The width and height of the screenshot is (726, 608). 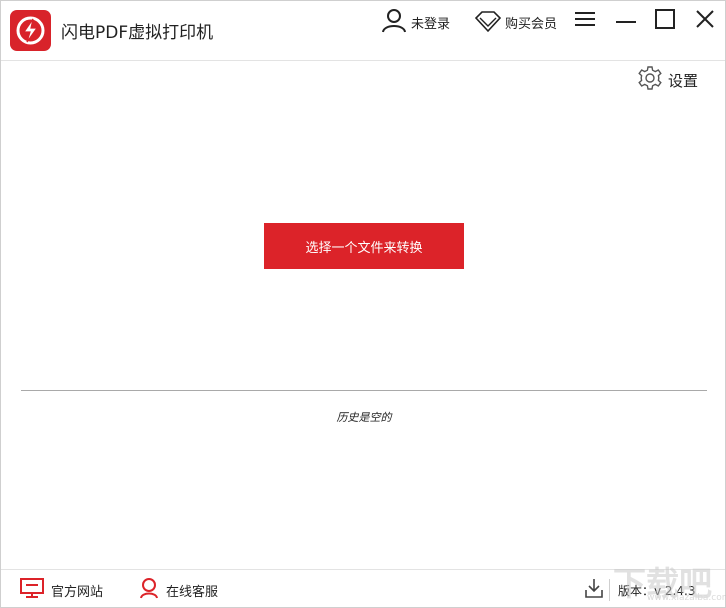 I want to click on support-person-icon, so click(x=149, y=590).